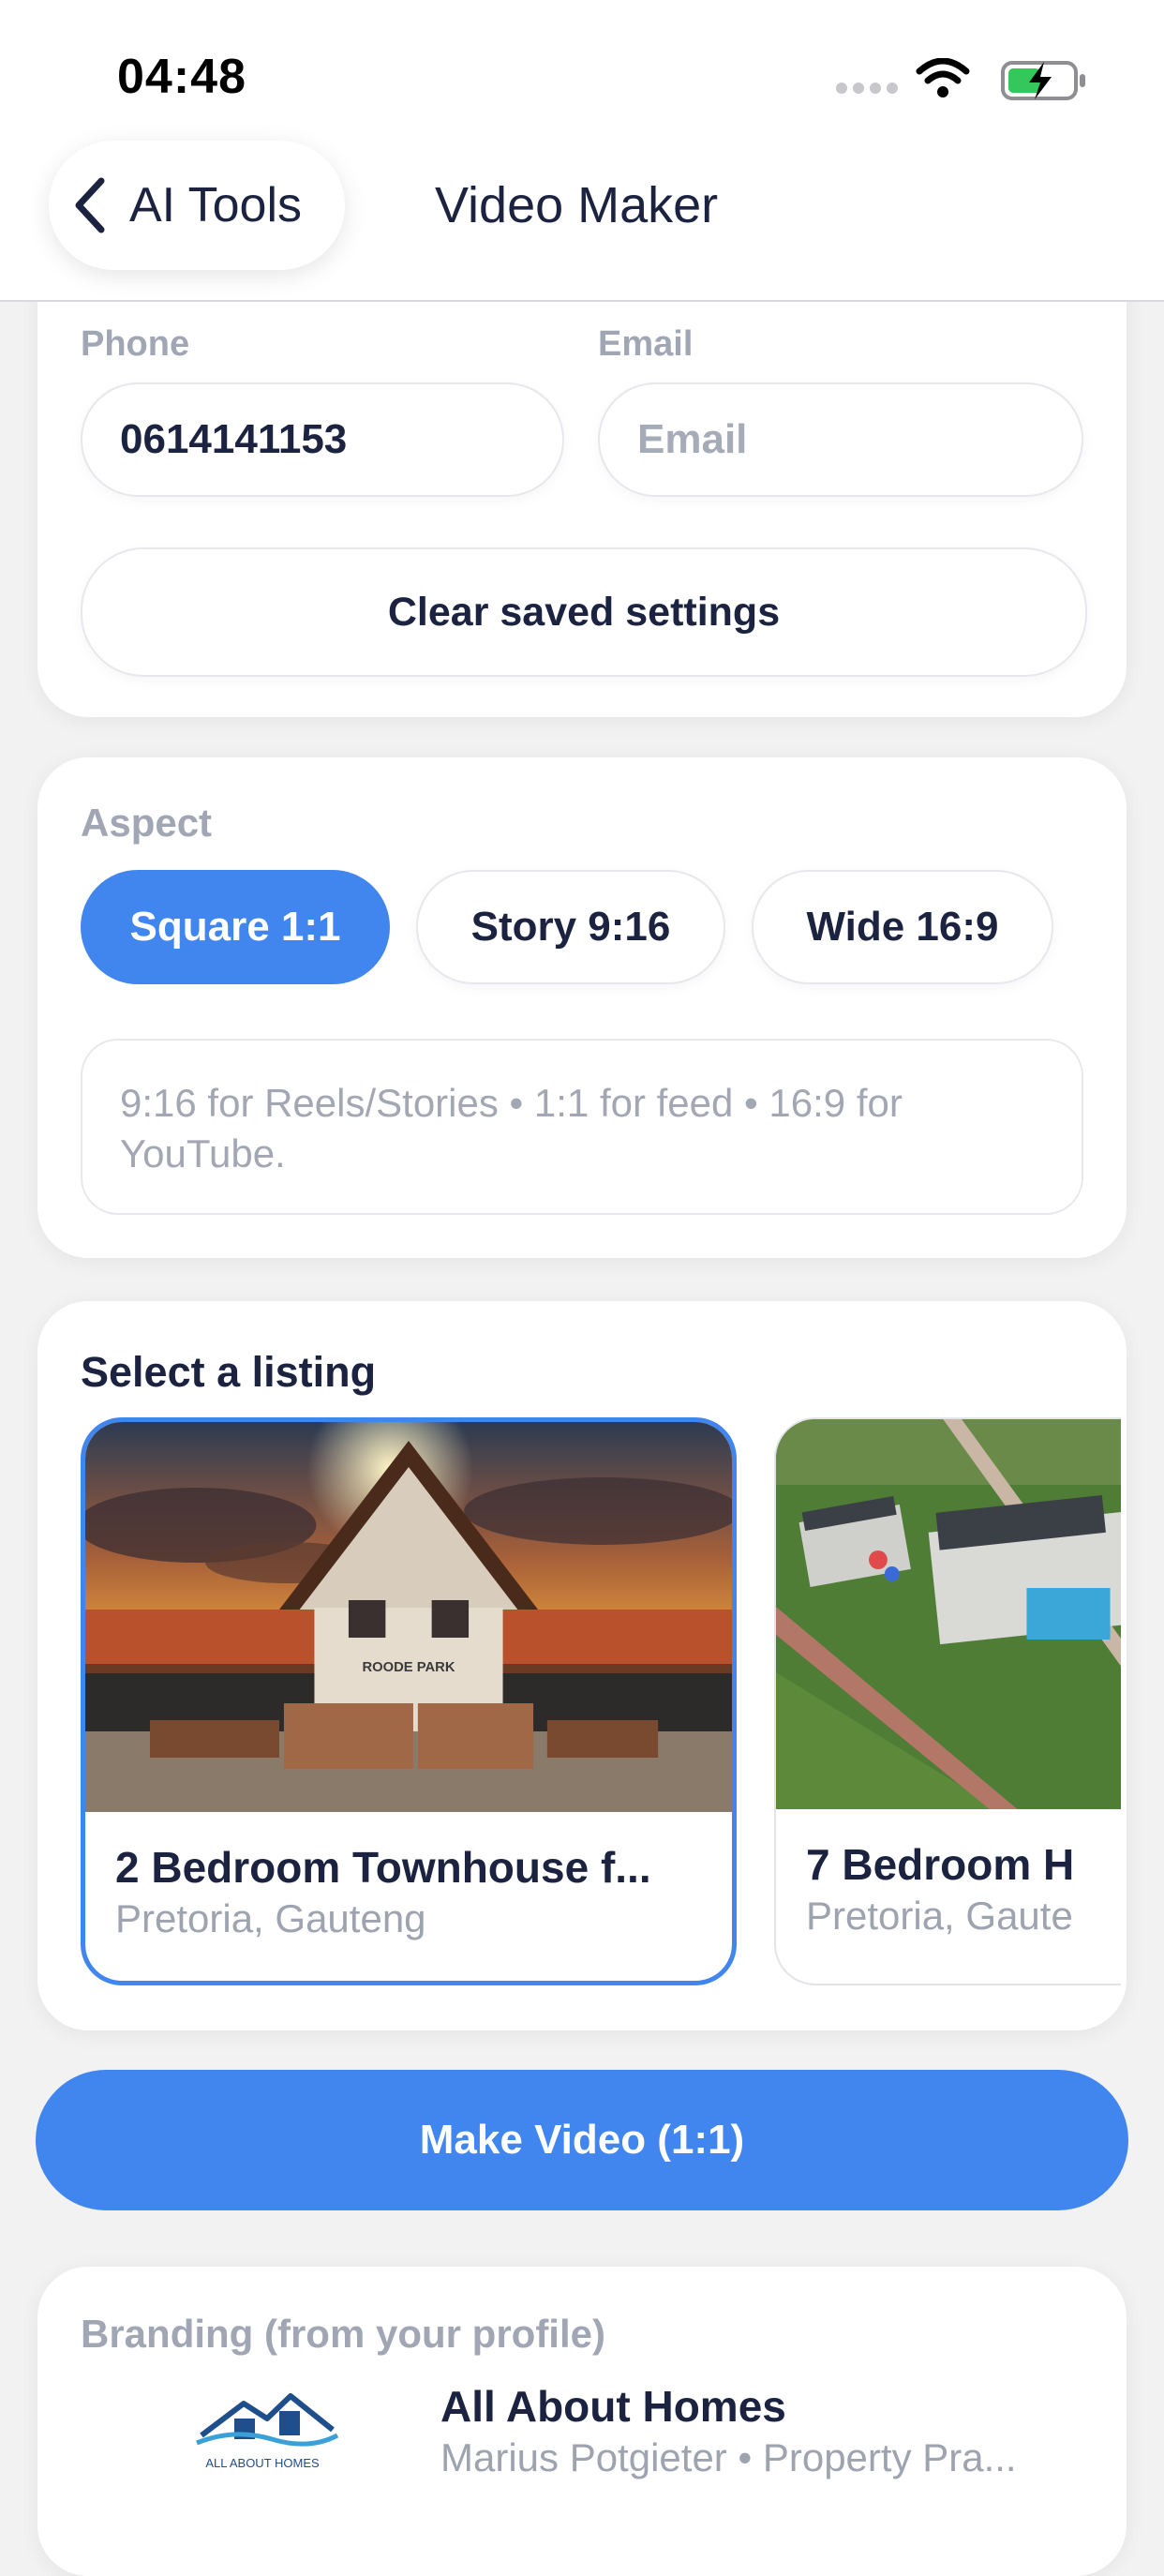 This screenshot has height=2576, width=1164. I want to click on listing-location: Pretoria, Gaute, so click(939, 1916).